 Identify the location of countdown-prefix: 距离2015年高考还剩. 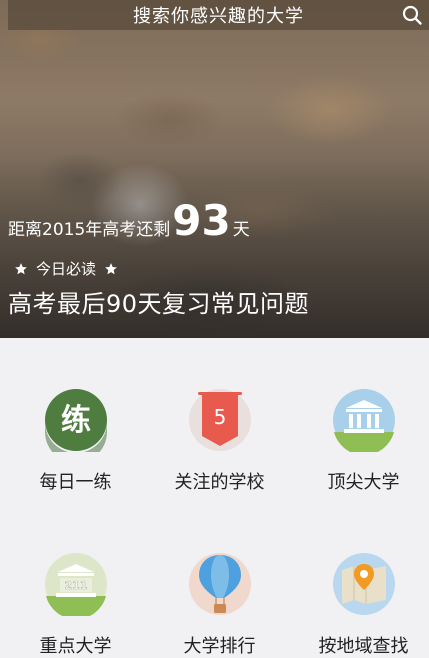
(89, 230).